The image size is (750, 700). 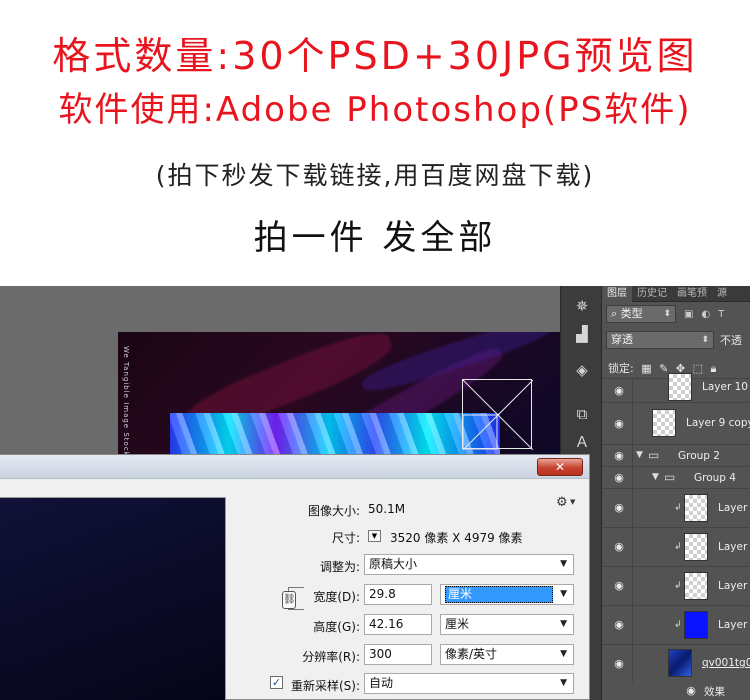 I want to click on blend-mode-select: 穿透 ⬍, so click(x=660, y=340).